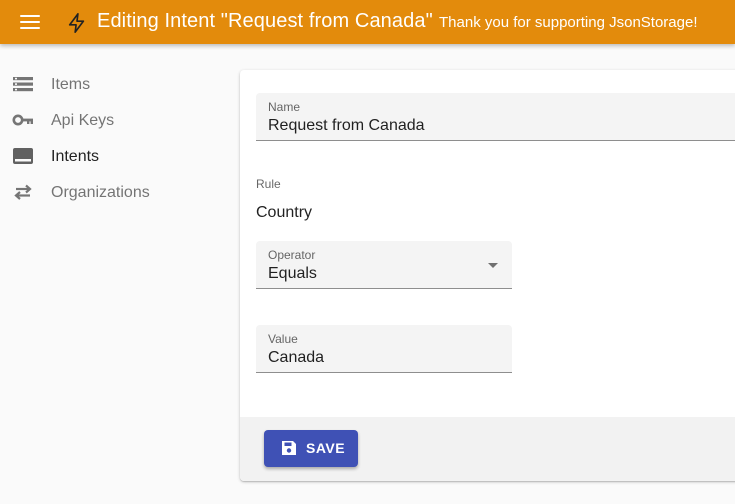 The image size is (735, 504). I want to click on value-field: Value Canada, so click(384, 349).